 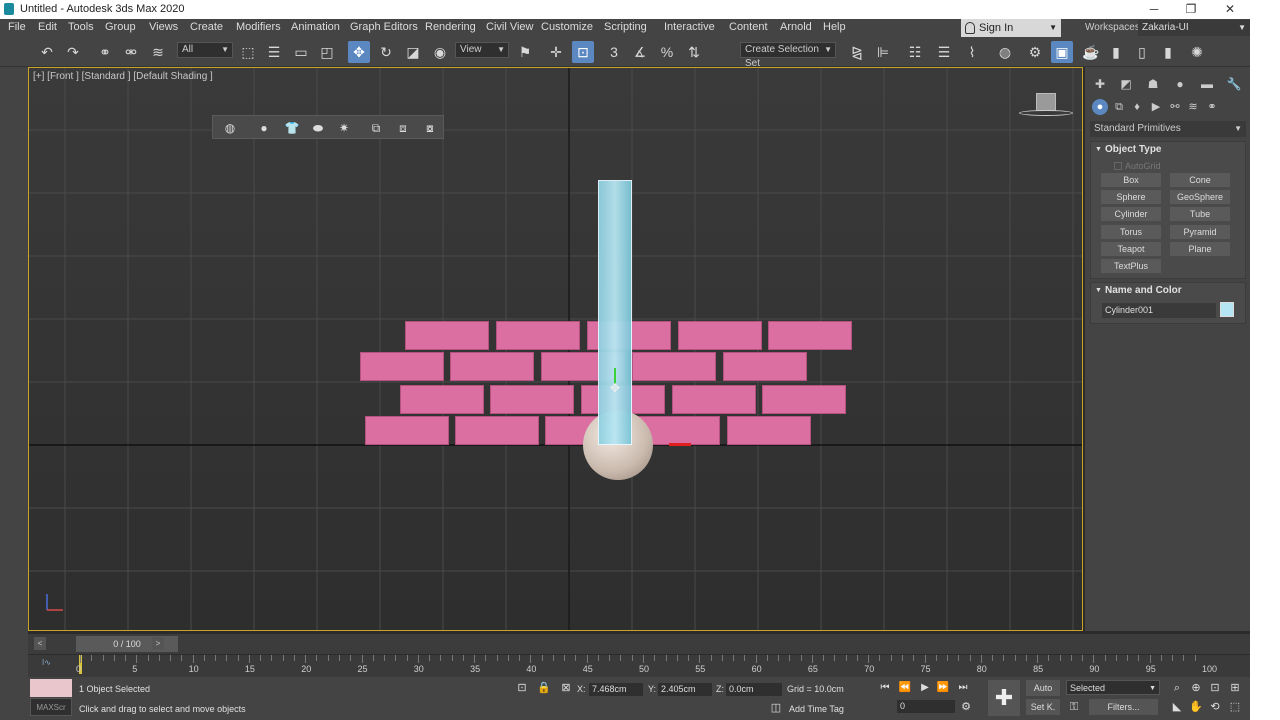 I want to click on pyramid-button: Pyramid, so click(x=1200, y=232).